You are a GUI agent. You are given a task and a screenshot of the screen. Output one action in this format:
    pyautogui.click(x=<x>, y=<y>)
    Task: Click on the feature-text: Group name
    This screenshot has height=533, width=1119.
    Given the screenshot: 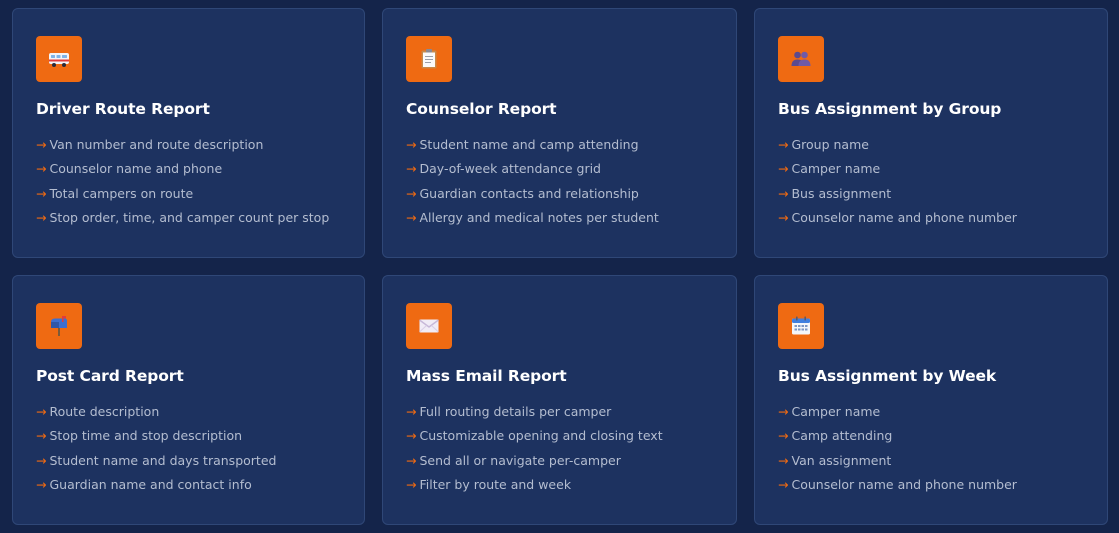 What is the action you would take?
    pyautogui.click(x=830, y=144)
    